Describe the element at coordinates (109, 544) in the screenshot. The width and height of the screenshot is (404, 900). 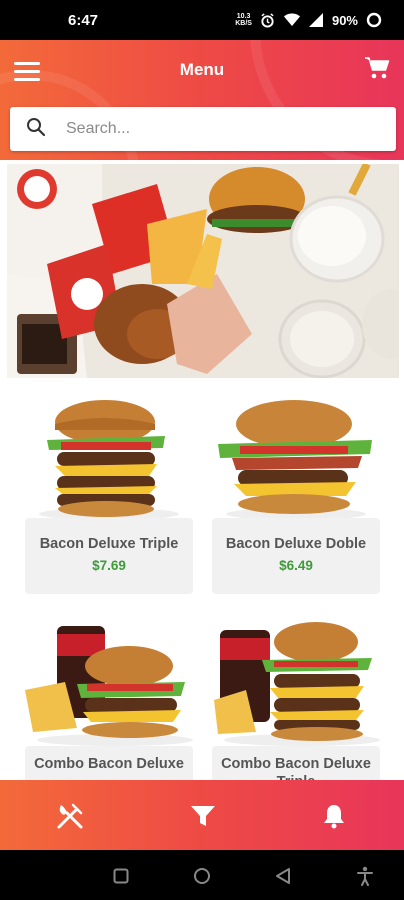
I see `product-name: Bacon Deluxe Triple` at that location.